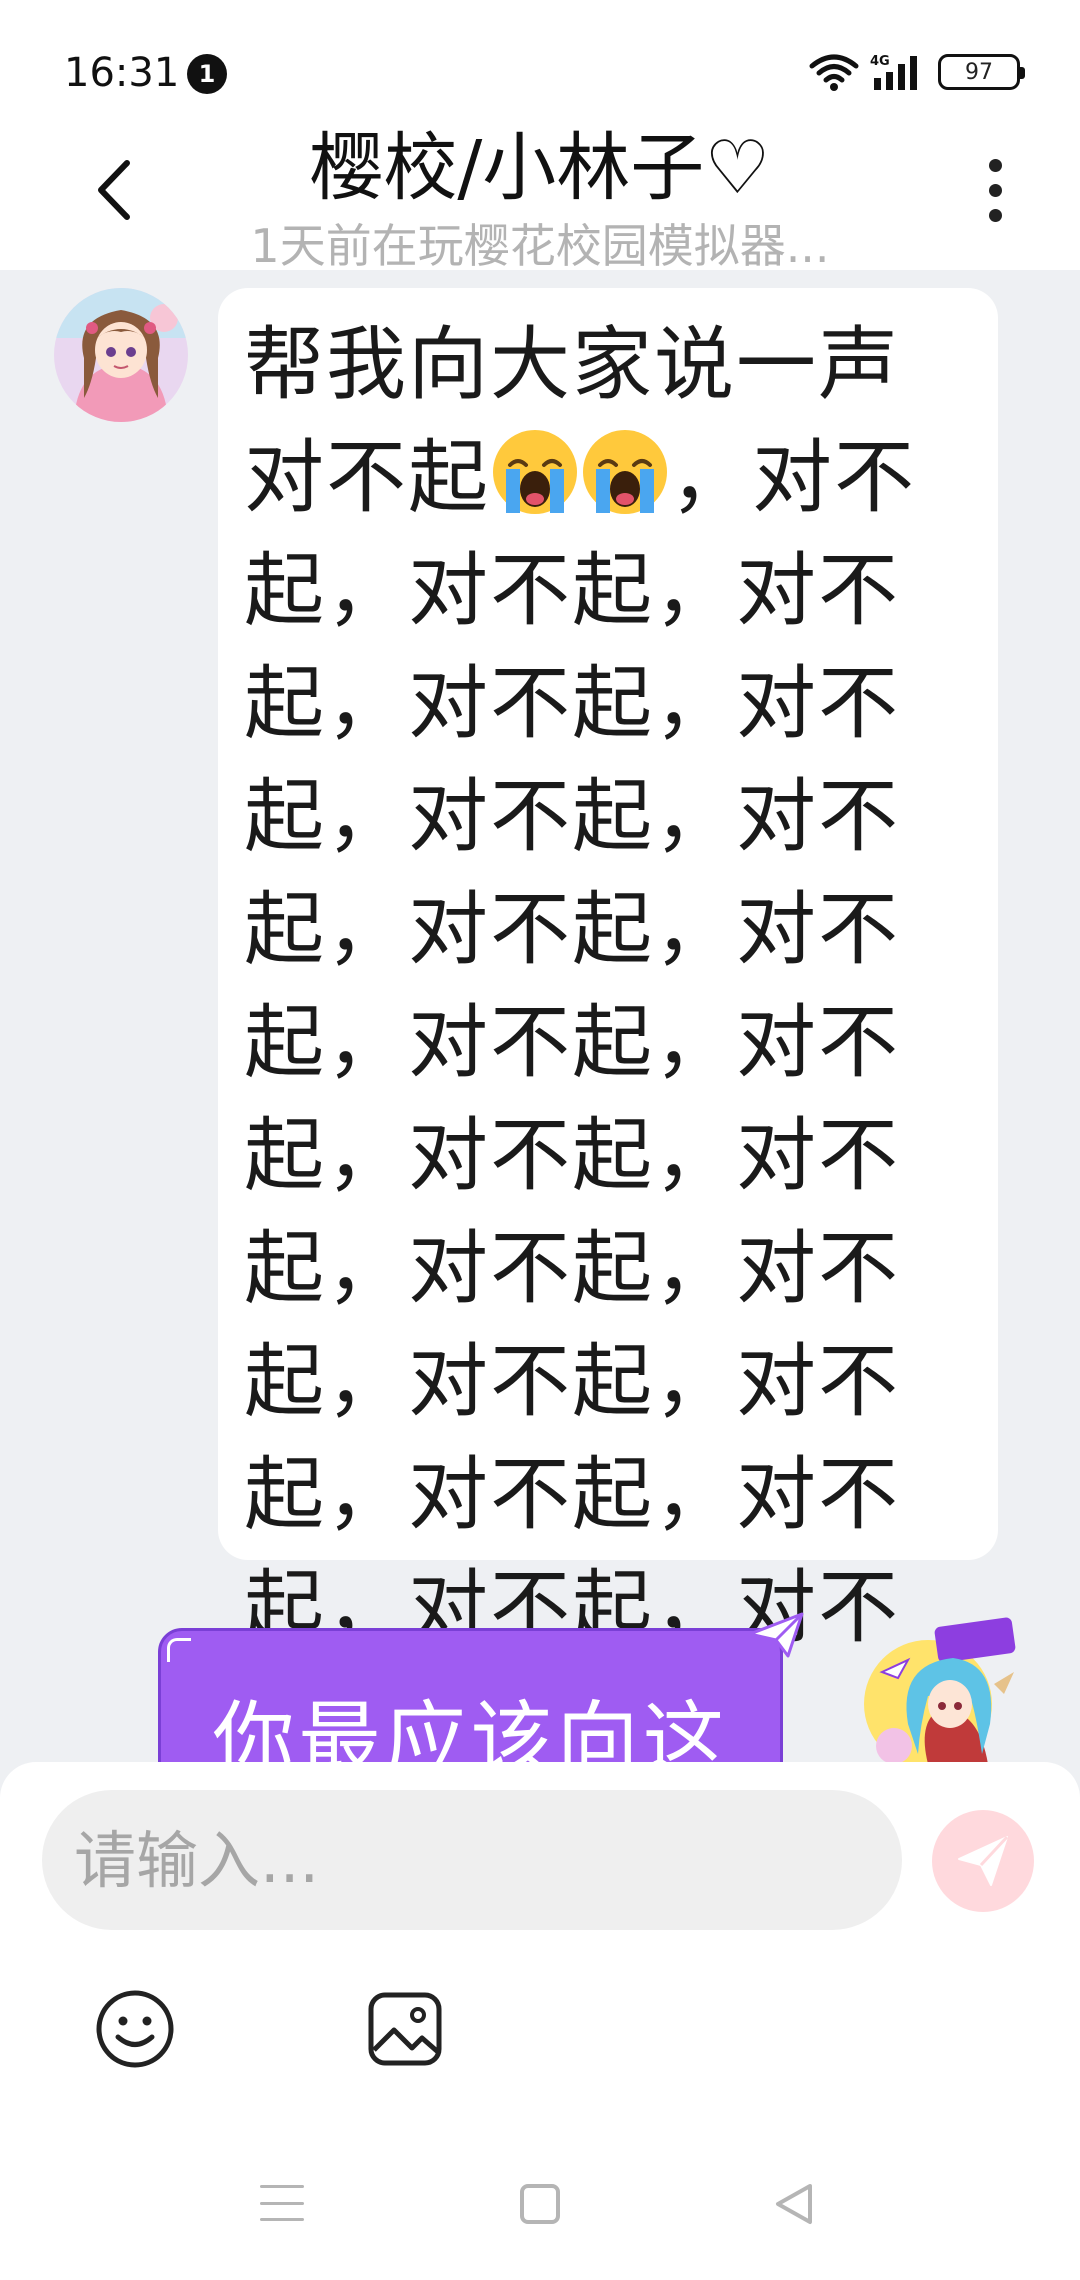  I want to click on status-icons: 4G 97, so click(916, 72).